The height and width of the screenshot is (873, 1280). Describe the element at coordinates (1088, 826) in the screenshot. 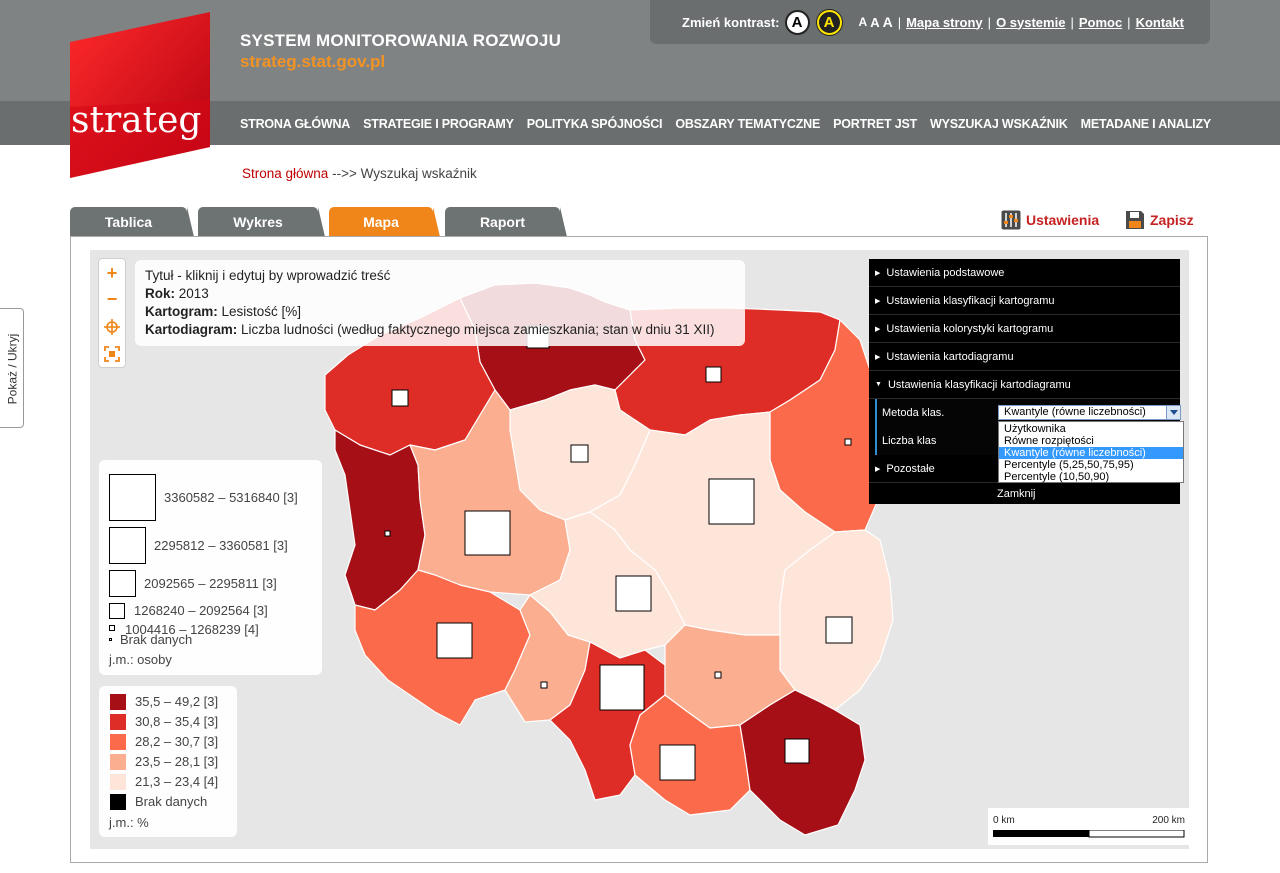

I see `scale-bar: 0 km 200 km` at that location.